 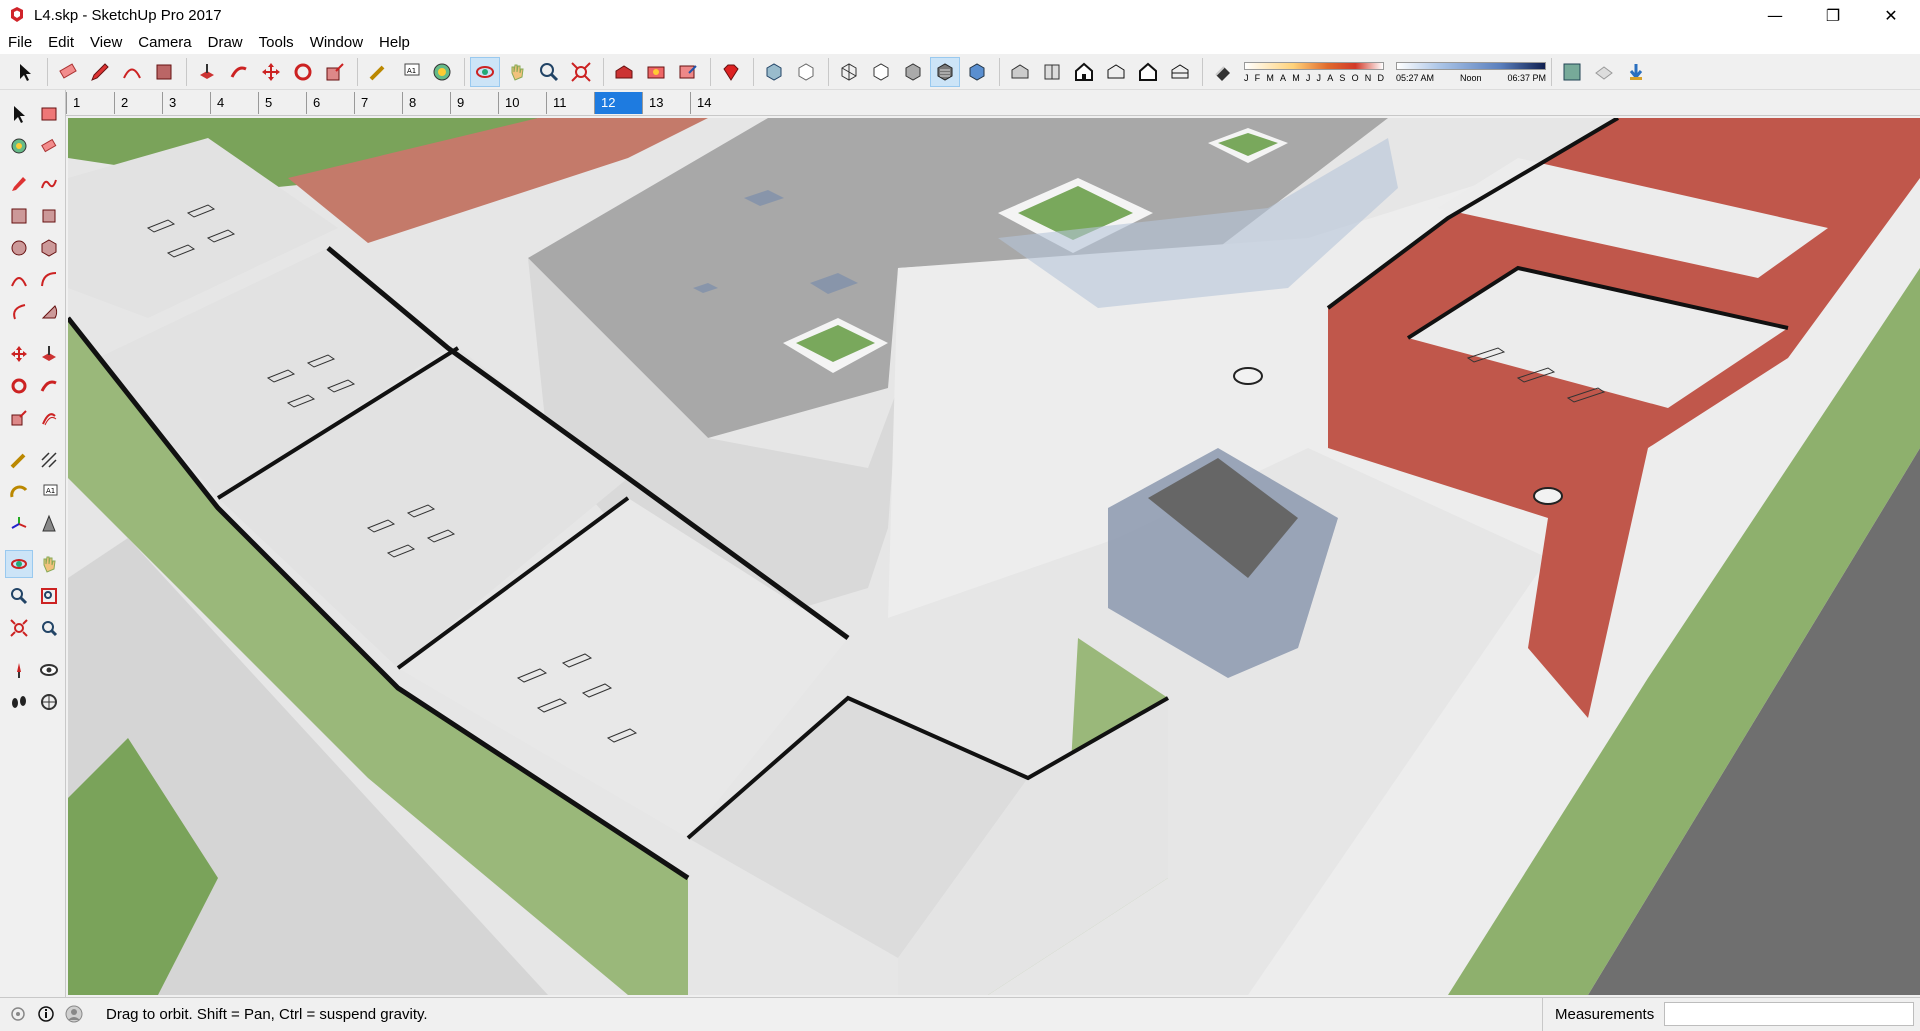 What do you see at coordinates (225, 42) in the screenshot?
I see `menu-draw: Draw` at bounding box center [225, 42].